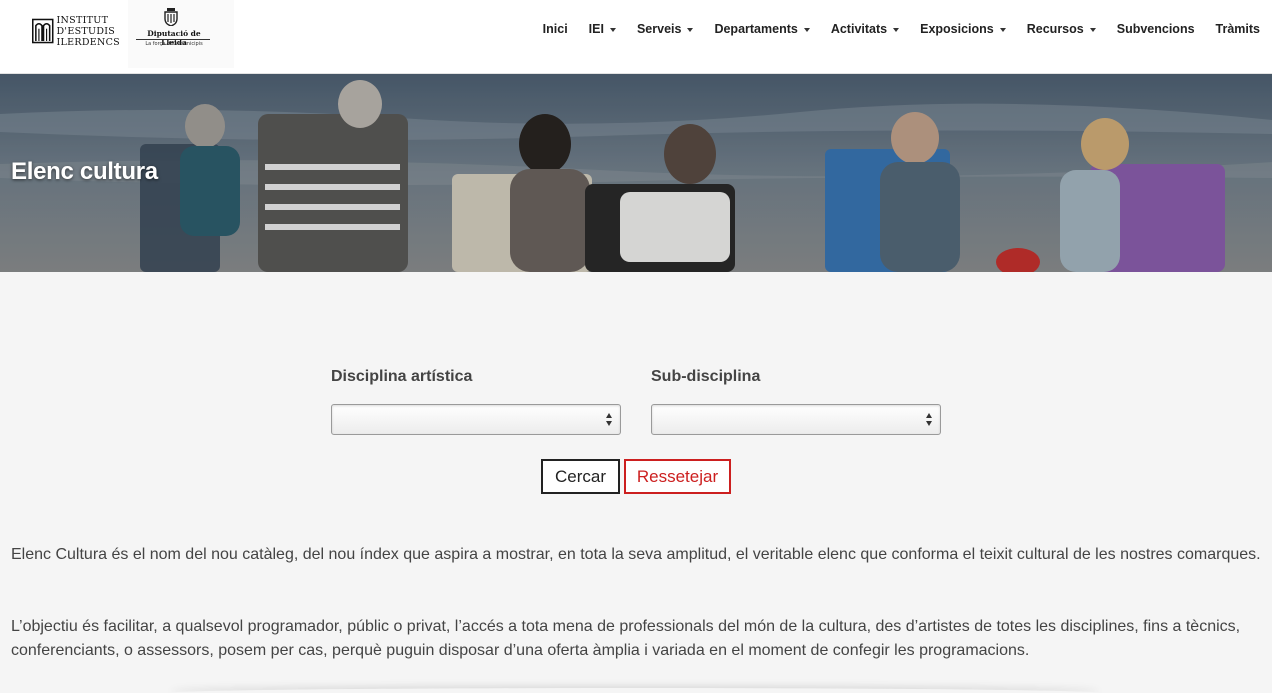 The height and width of the screenshot is (693, 1272). I want to click on nav-label: Subvencions, so click(1155, 29).